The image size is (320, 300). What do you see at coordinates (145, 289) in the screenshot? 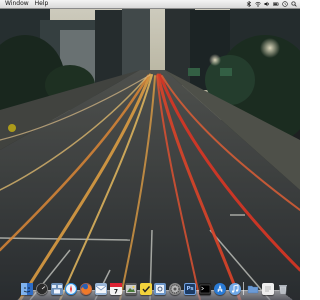
I see `stickies-icon` at bounding box center [145, 289].